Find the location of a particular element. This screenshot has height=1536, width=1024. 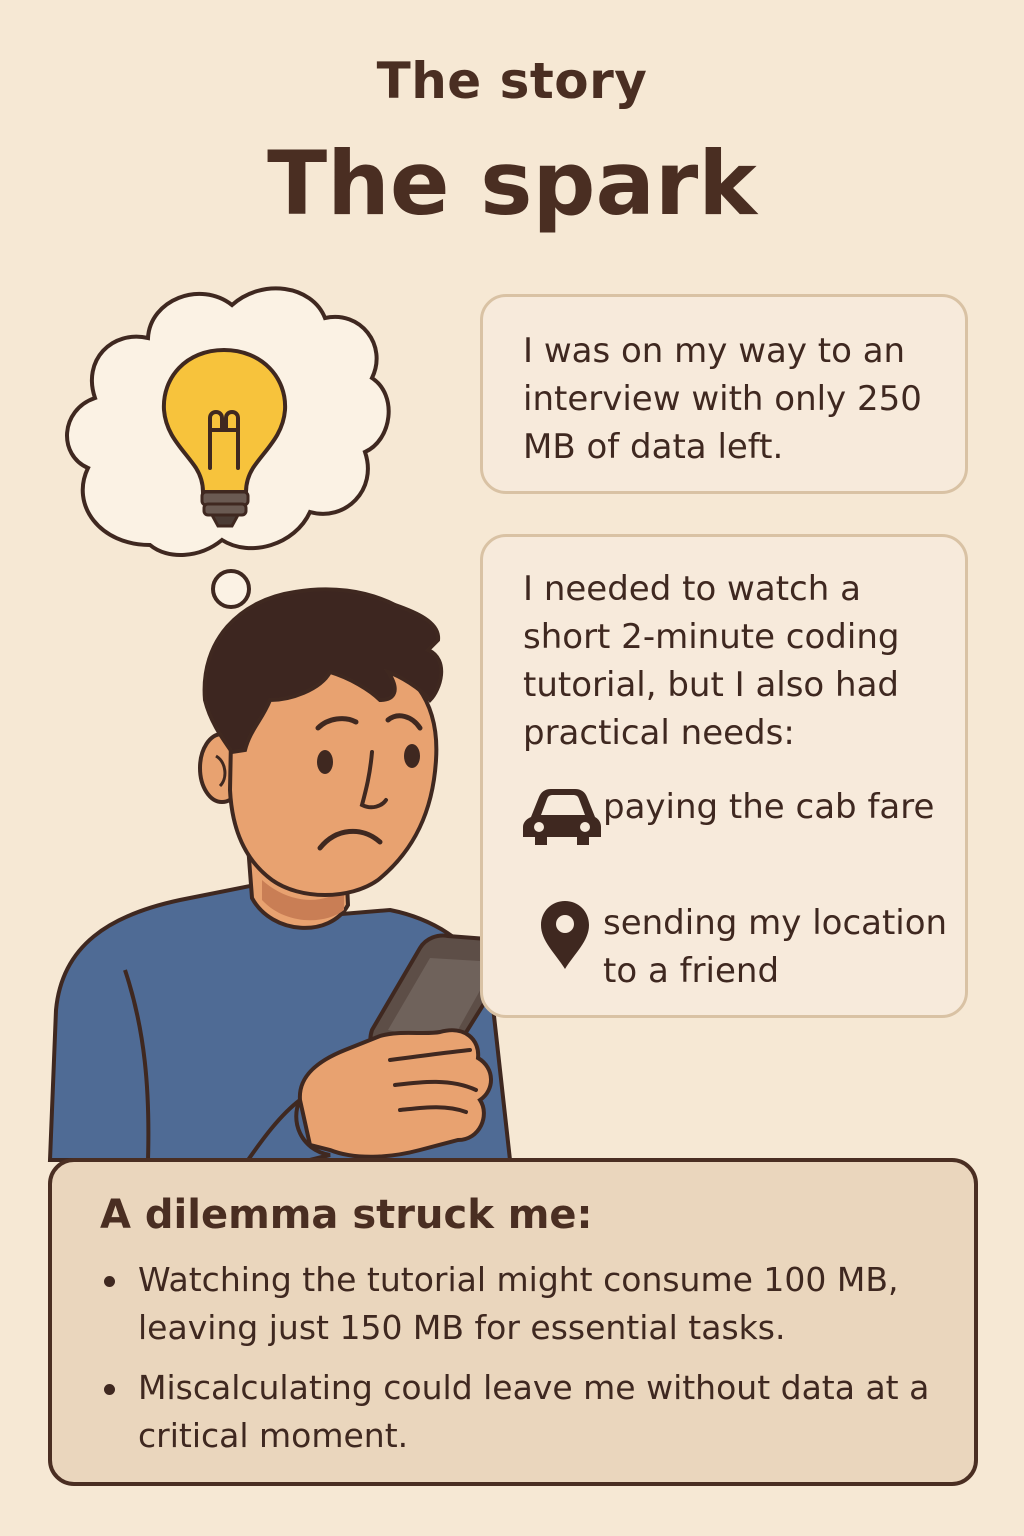

dilemma-heading: A dilemma struck me: is located at coordinates (346, 1215).